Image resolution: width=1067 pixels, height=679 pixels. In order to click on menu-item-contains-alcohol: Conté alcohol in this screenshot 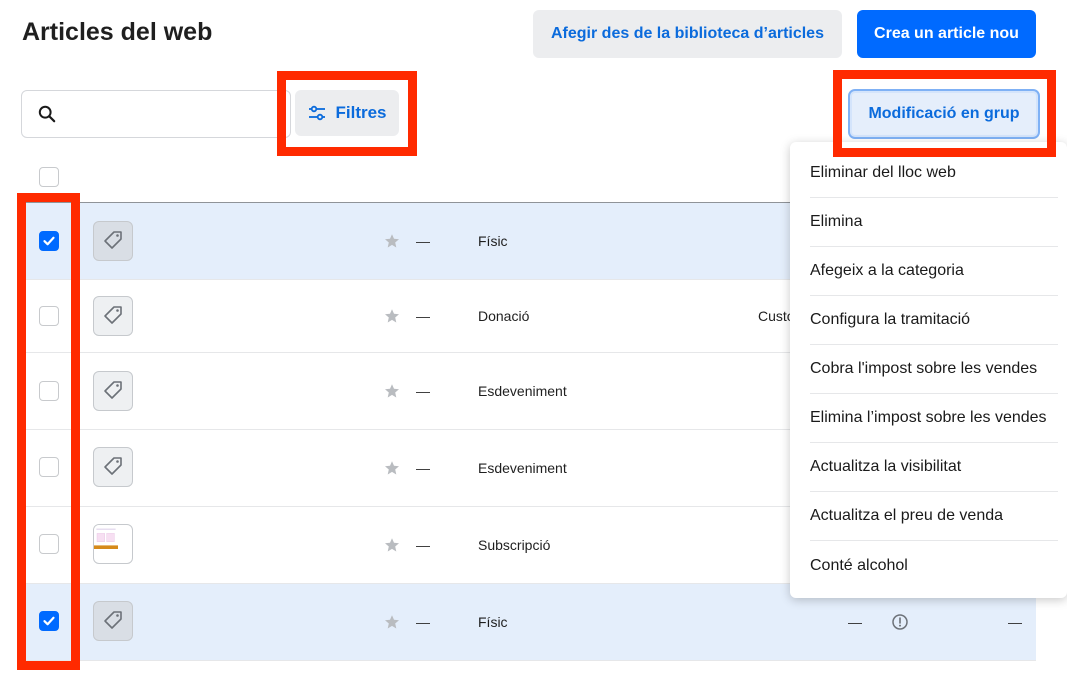, I will do `click(934, 565)`.